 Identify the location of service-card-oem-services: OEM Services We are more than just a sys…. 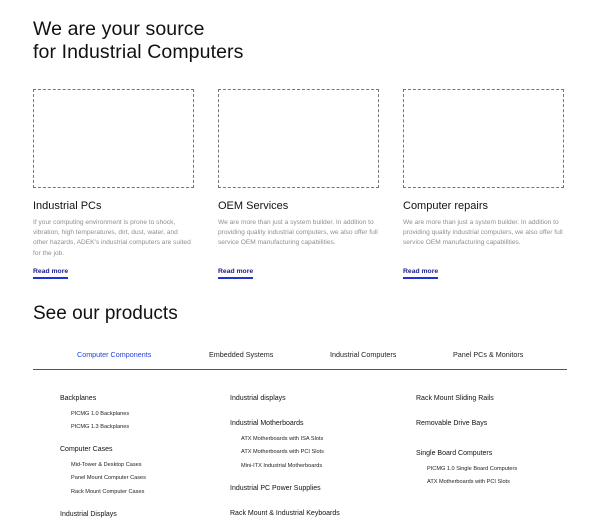
(298, 184).